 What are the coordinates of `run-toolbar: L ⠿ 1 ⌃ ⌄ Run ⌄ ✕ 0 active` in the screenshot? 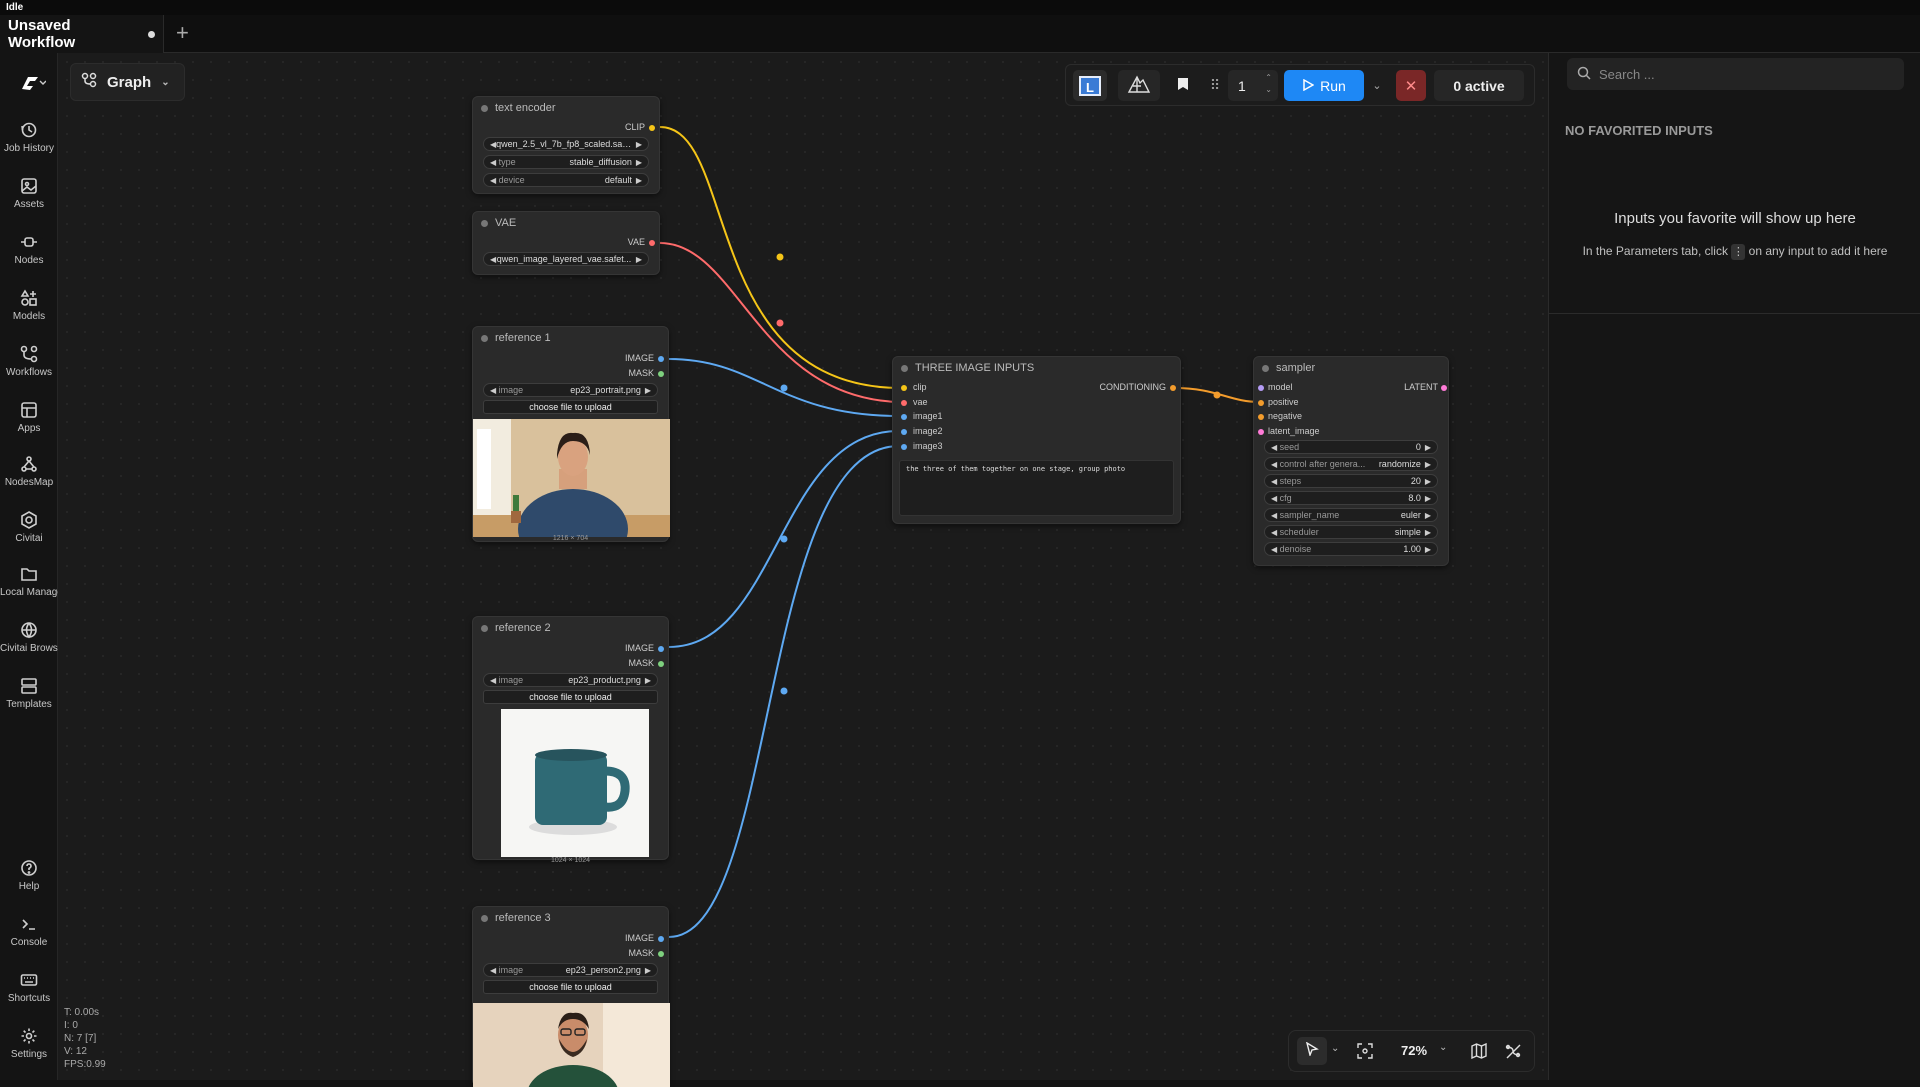 It's located at (1300, 85).